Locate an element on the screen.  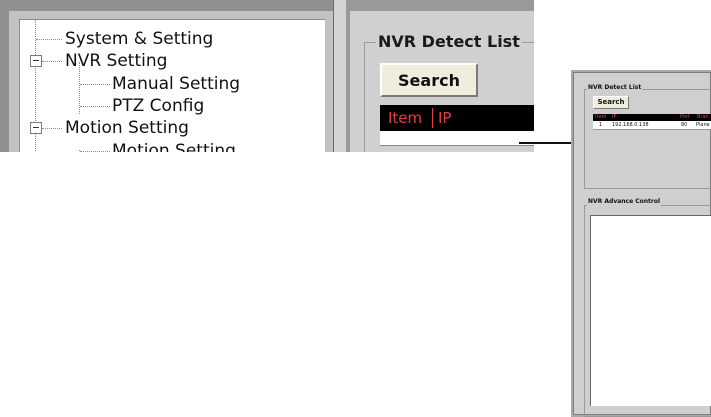
mini-col-item: Item is located at coordinates (600, 117).